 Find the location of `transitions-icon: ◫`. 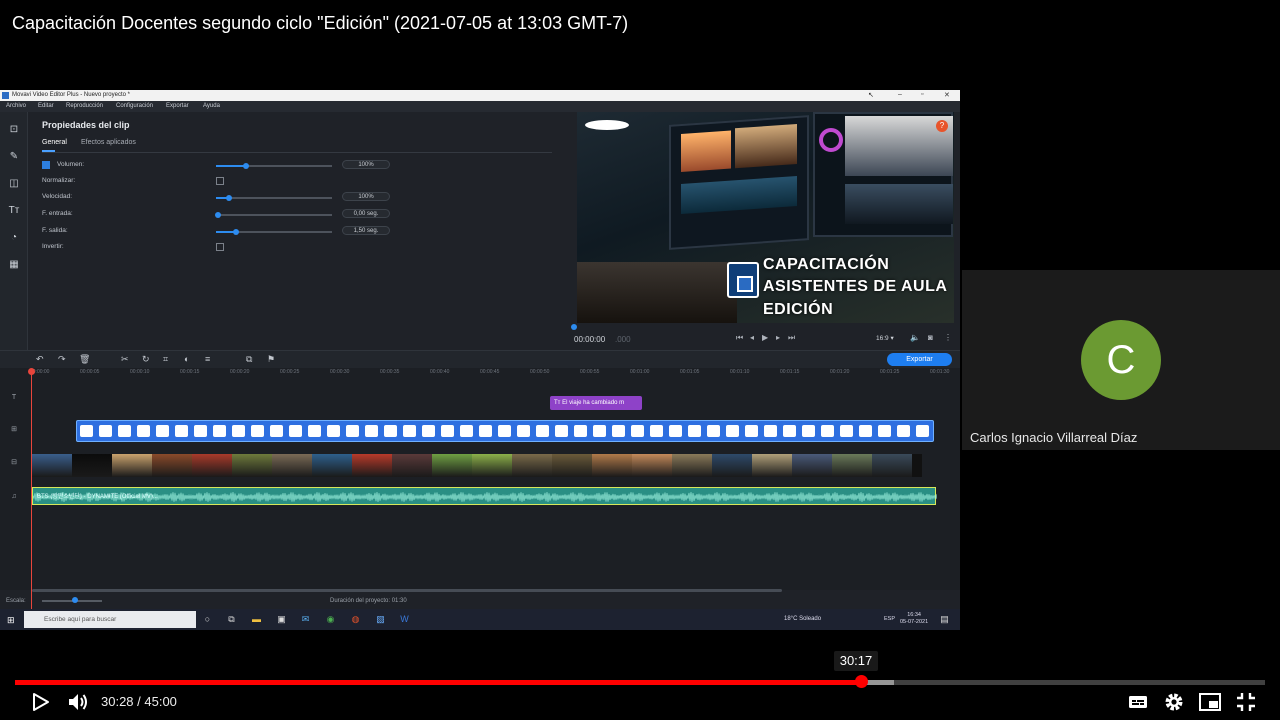

transitions-icon: ◫ is located at coordinates (14, 183).